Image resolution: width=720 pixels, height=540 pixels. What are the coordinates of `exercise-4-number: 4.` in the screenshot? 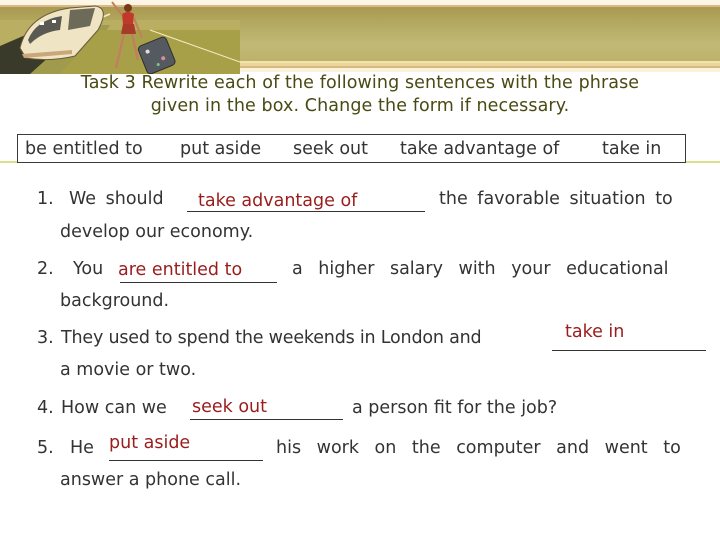 It's located at (45, 408).